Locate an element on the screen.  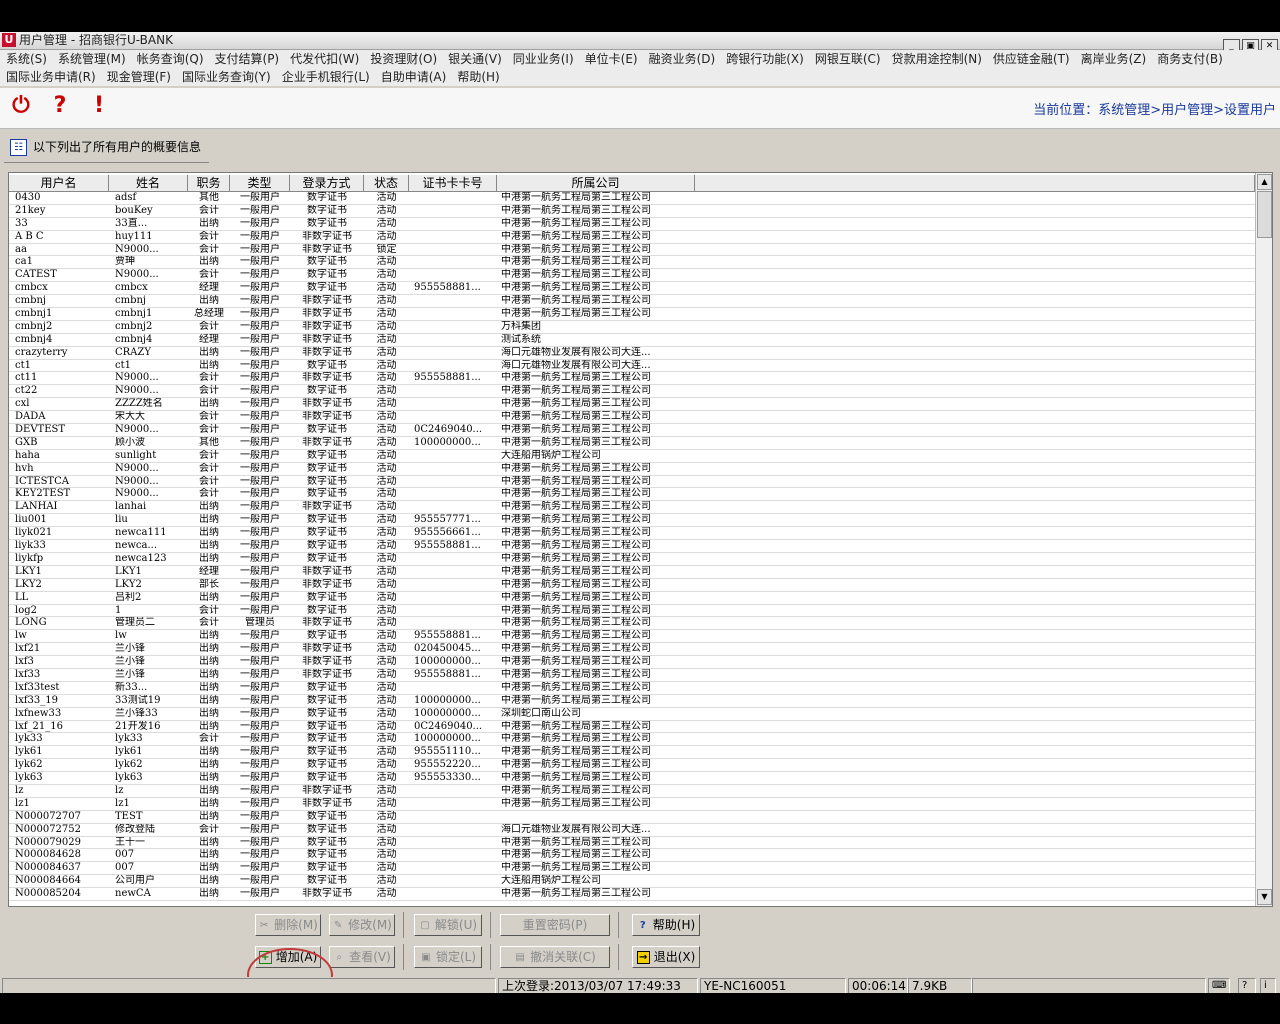
column-header-0: 用户名 is located at coordinates (59, 183).